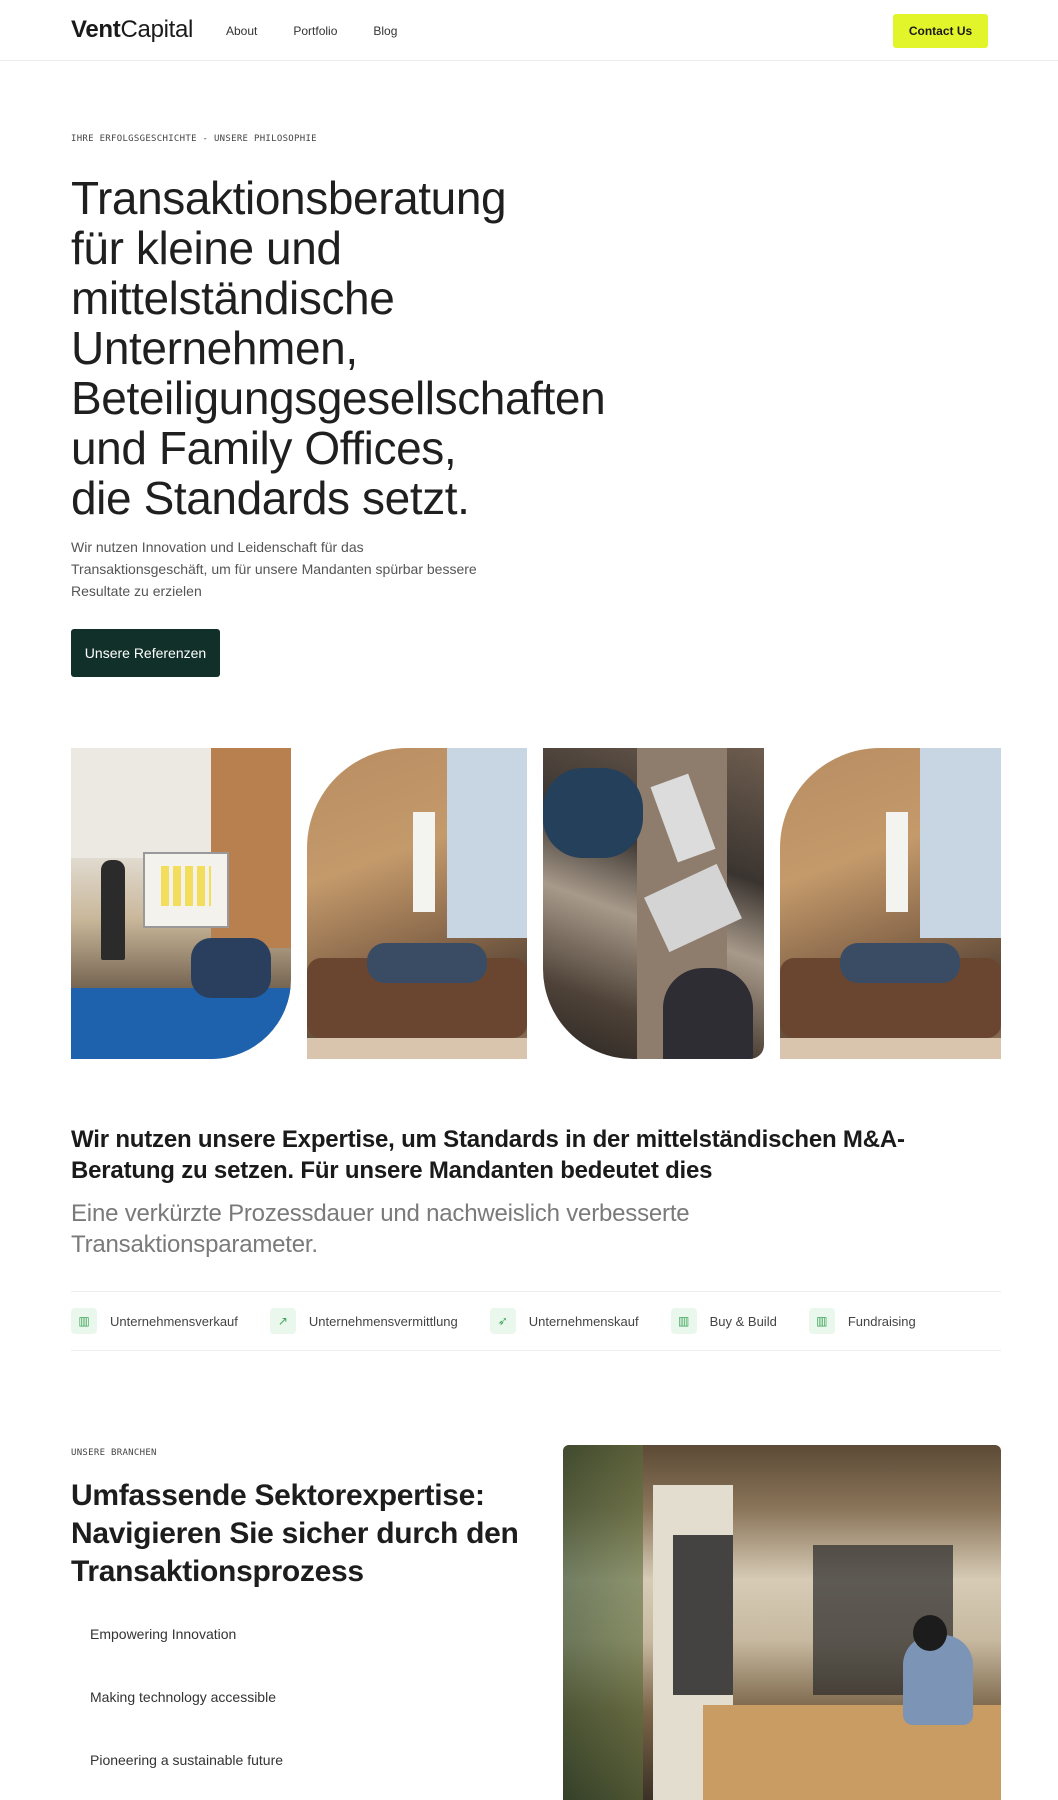  I want to click on nav-link-portfolio: Portfolio, so click(315, 31).